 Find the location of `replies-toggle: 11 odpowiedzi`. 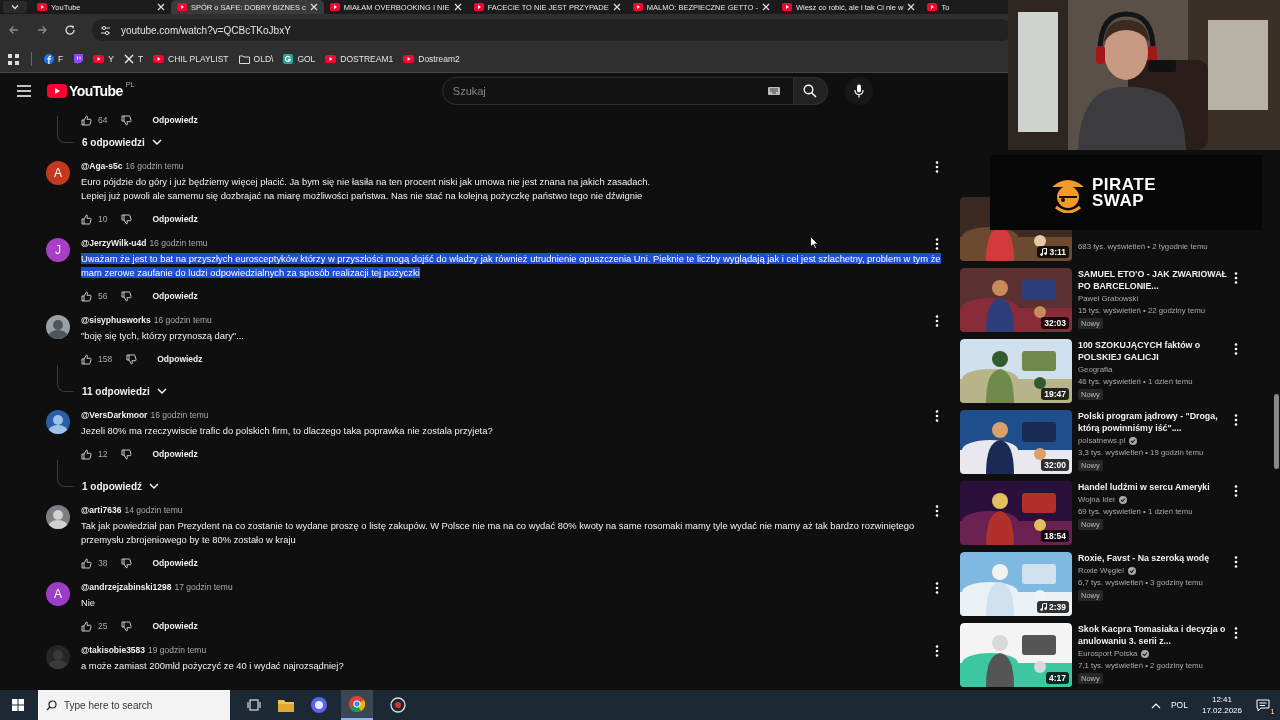

replies-toggle: 11 odpowiedzi is located at coordinates (124, 391).